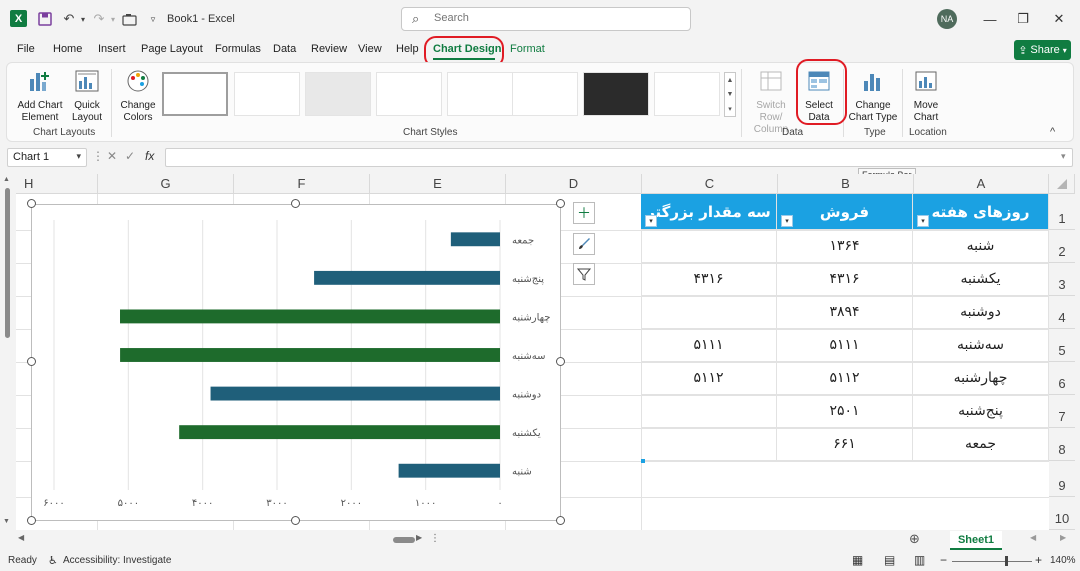  I want to click on minimize-icon: —, so click(990, 19).